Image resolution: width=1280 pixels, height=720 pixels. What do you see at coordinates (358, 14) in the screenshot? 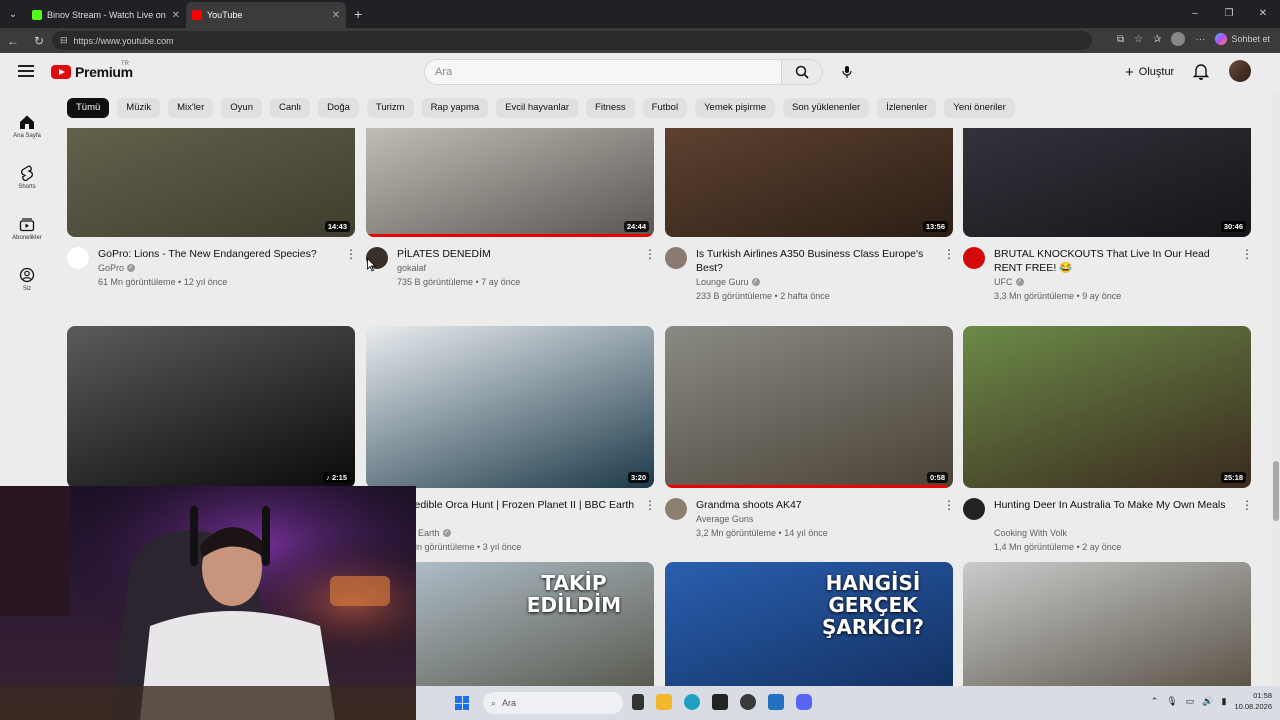
I see `new-tab-button: +` at bounding box center [358, 14].